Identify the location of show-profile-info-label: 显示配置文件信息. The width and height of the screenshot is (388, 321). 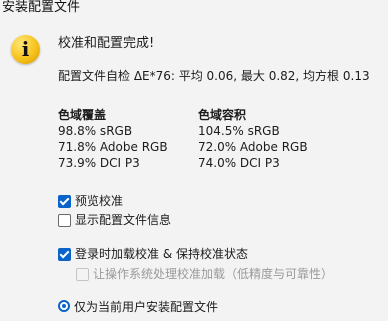
(123, 220).